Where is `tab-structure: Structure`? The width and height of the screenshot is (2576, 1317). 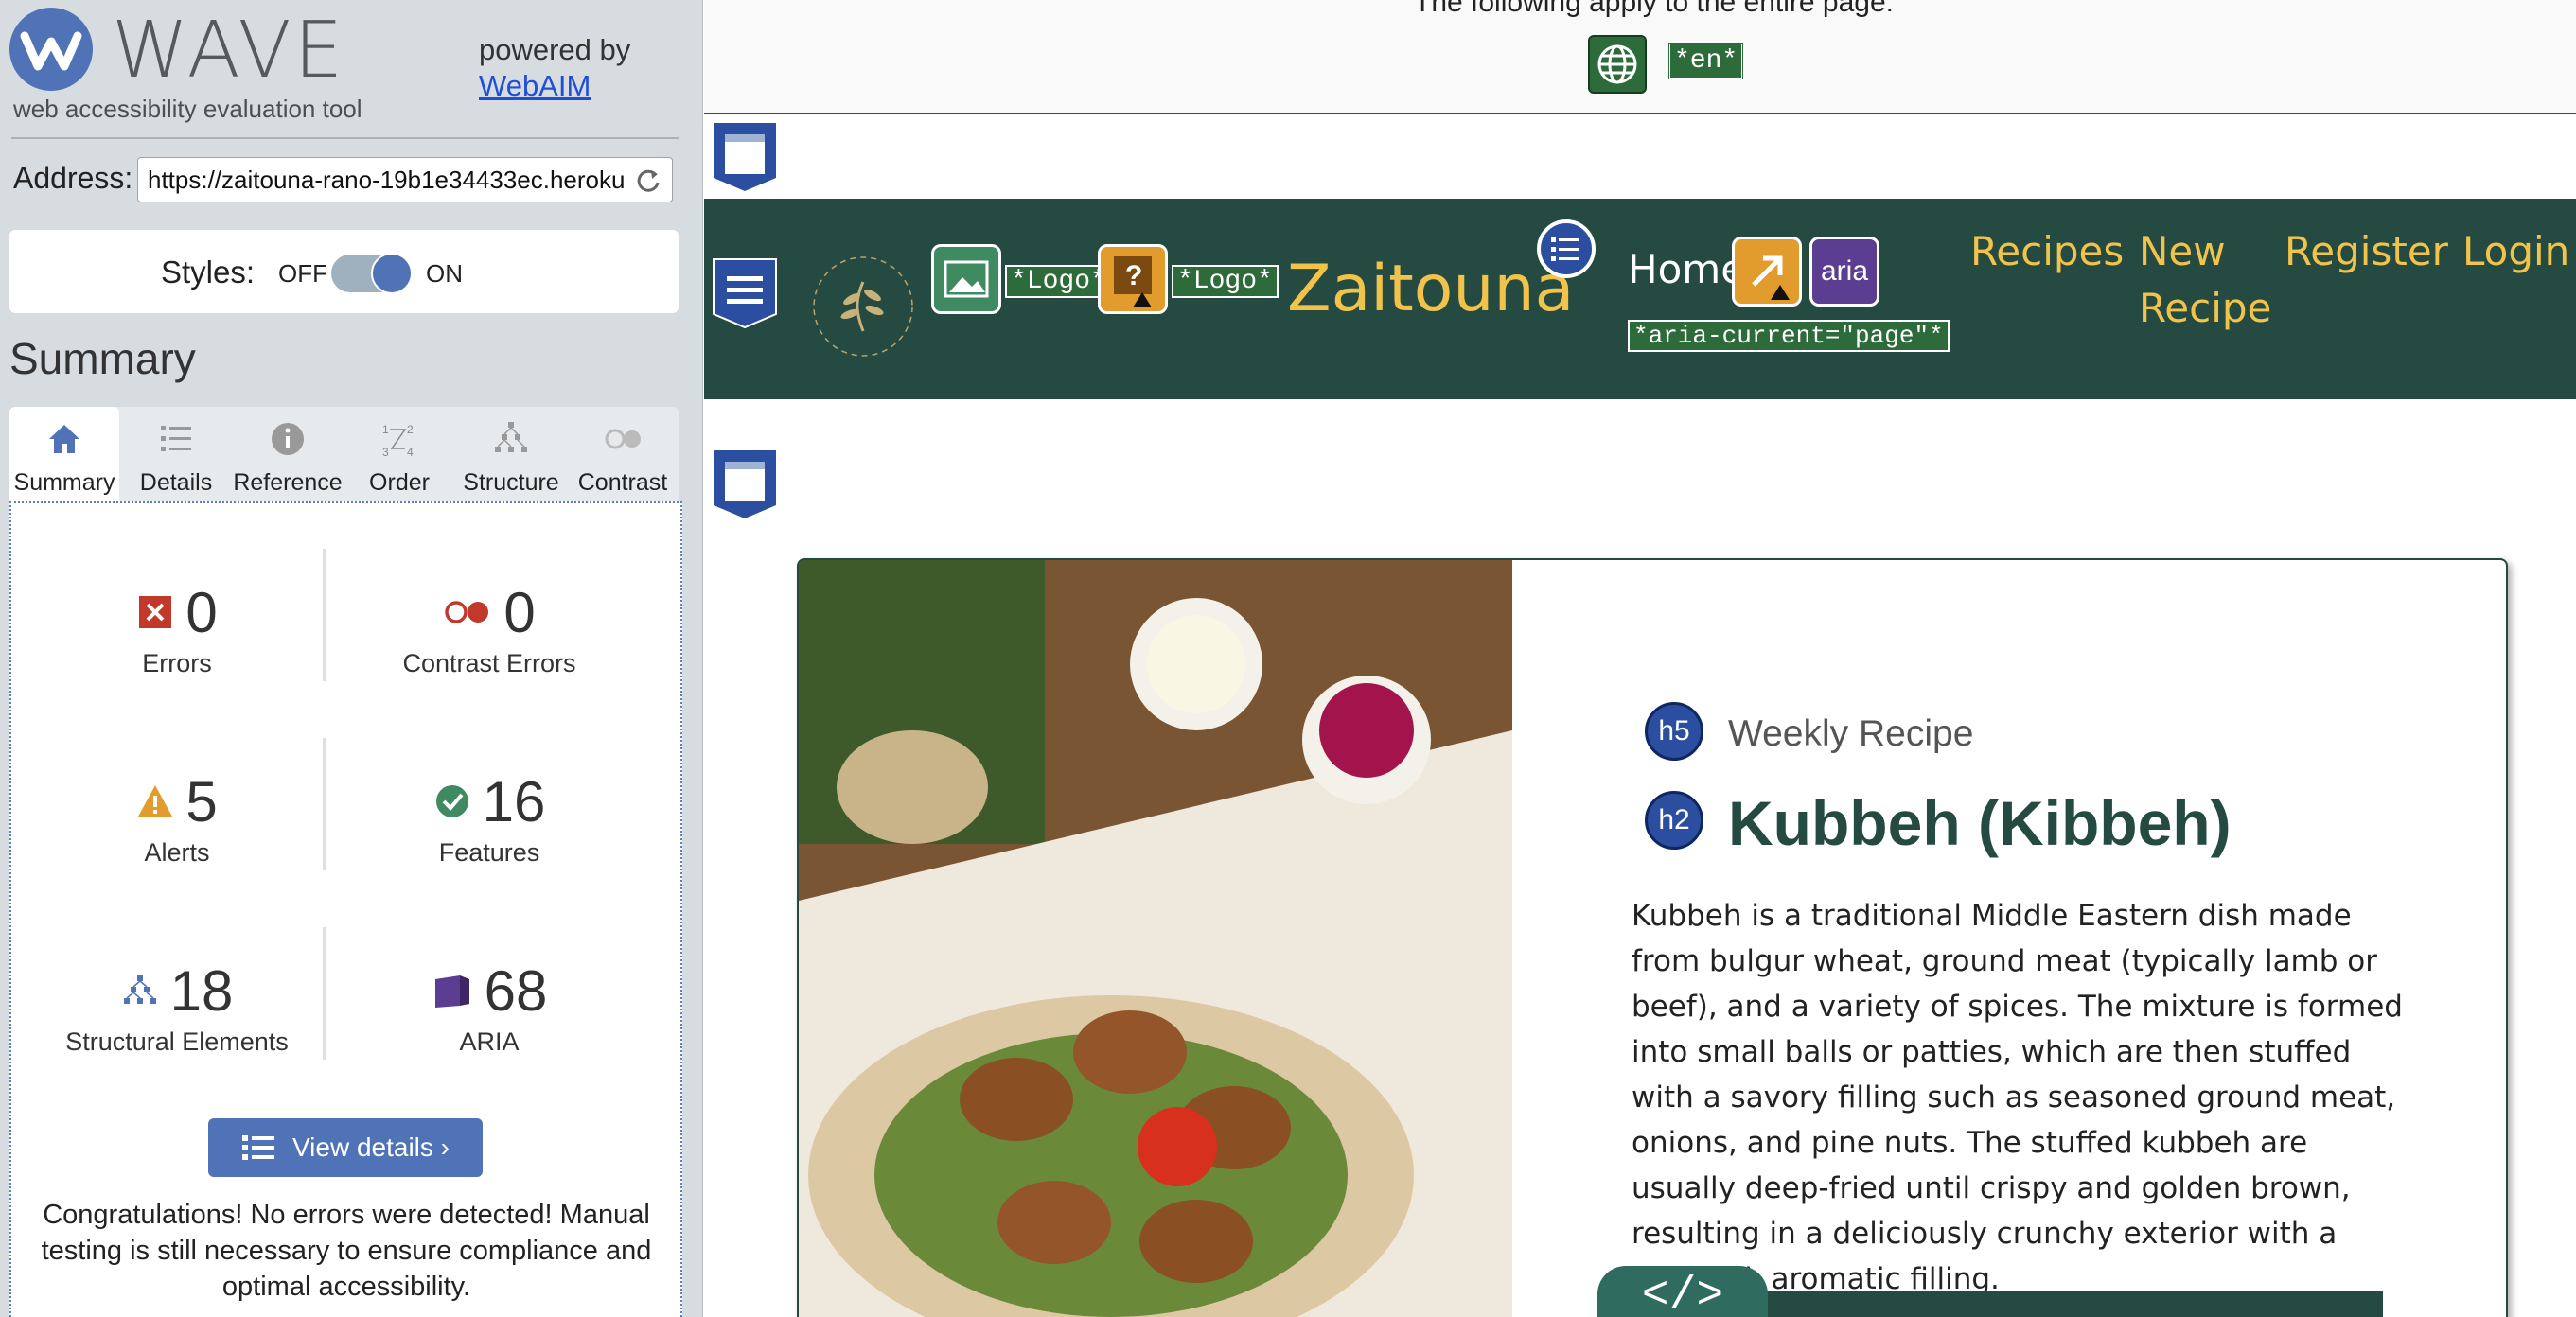 tab-structure: Structure is located at coordinates (511, 454).